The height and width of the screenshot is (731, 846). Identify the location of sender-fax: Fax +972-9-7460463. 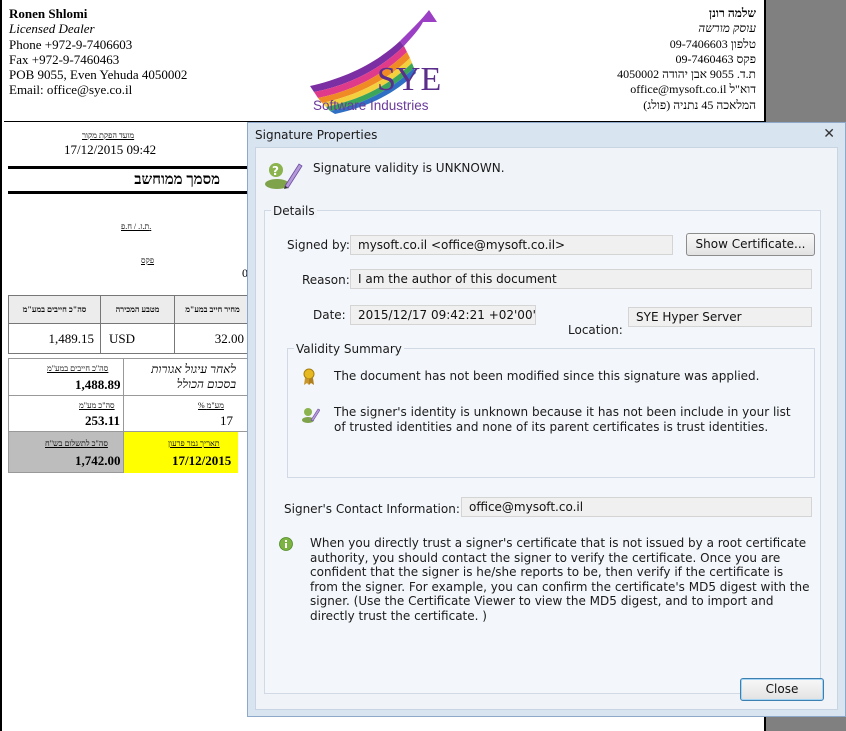
(64, 59).